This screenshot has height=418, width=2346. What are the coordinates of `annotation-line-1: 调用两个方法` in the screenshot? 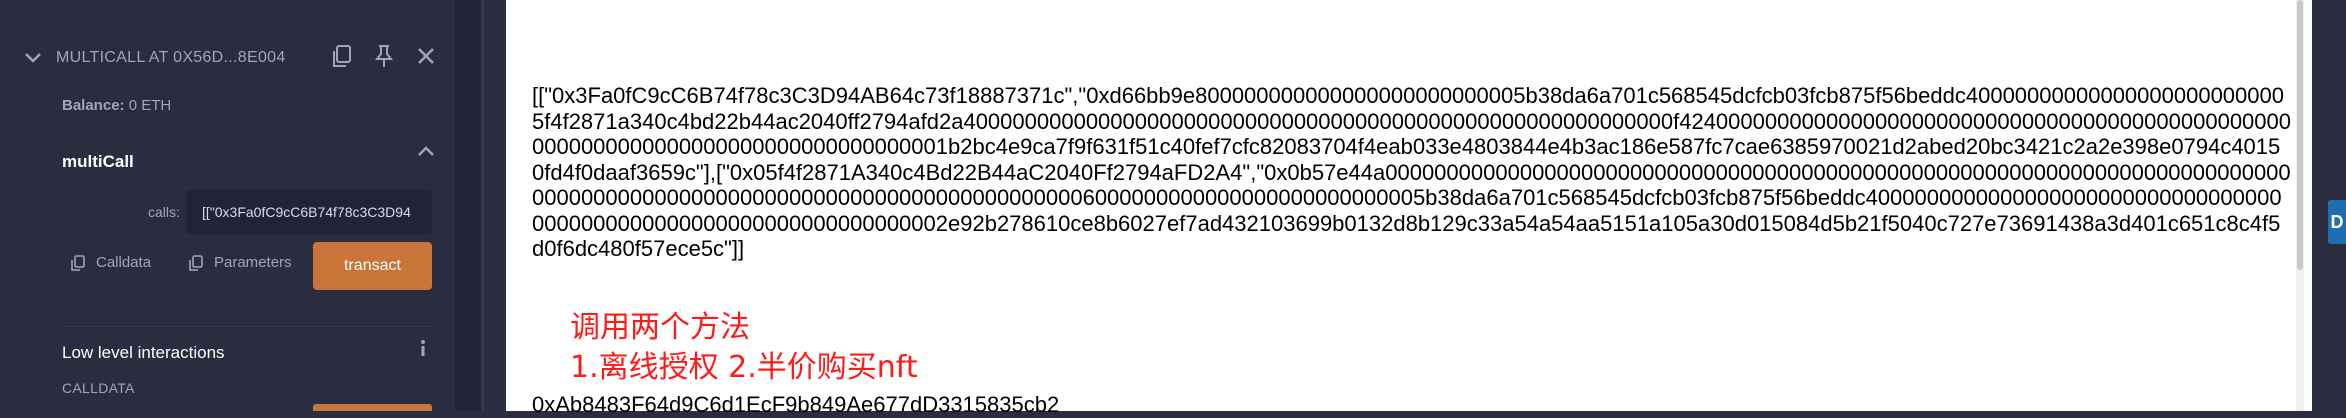 It's located at (660, 327).